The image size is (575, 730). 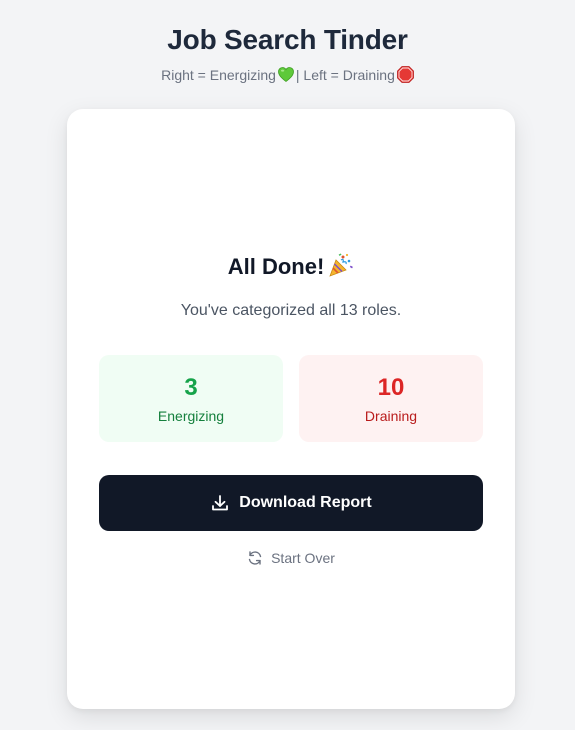 What do you see at coordinates (305, 502) in the screenshot?
I see `download-report-label: Download Report` at bounding box center [305, 502].